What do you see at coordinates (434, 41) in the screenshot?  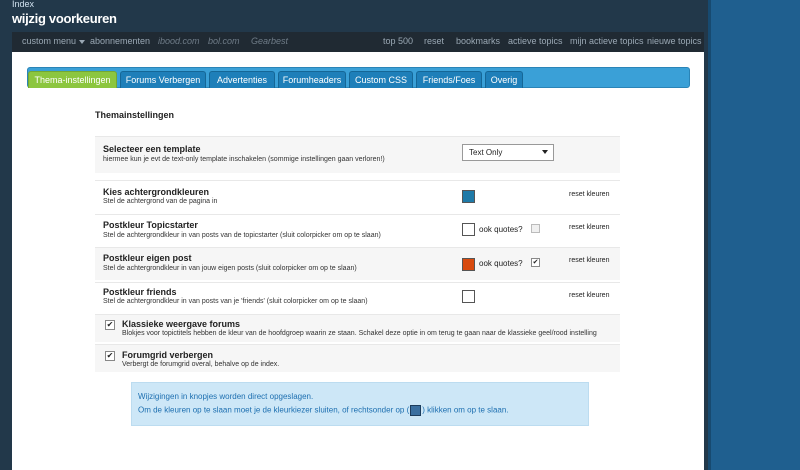 I see `nav-reset: reset` at bounding box center [434, 41].